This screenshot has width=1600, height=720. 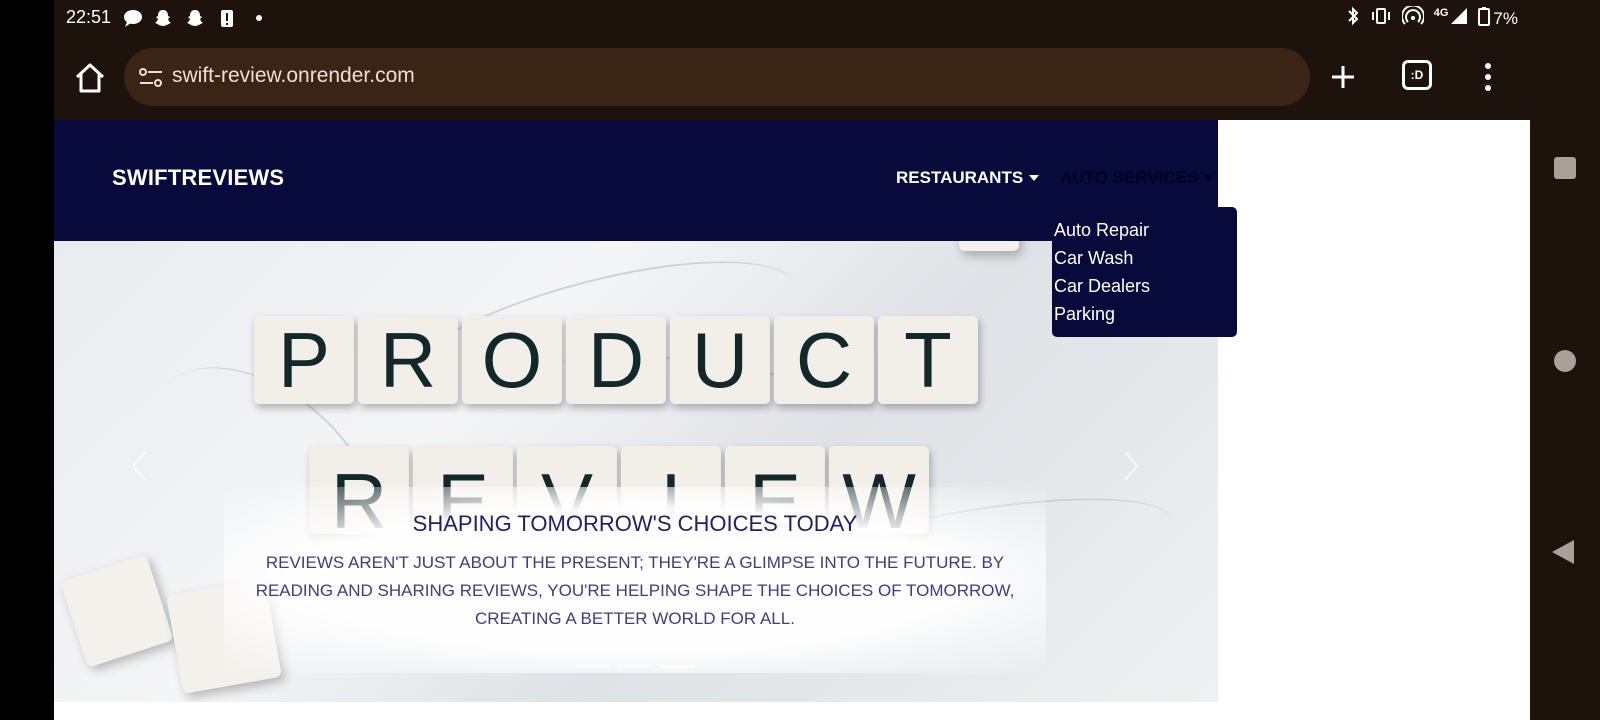 I want to click on caption-title: SHAPING TOMORROW'S CHOICES TODAY, so click(x=635, y=523).